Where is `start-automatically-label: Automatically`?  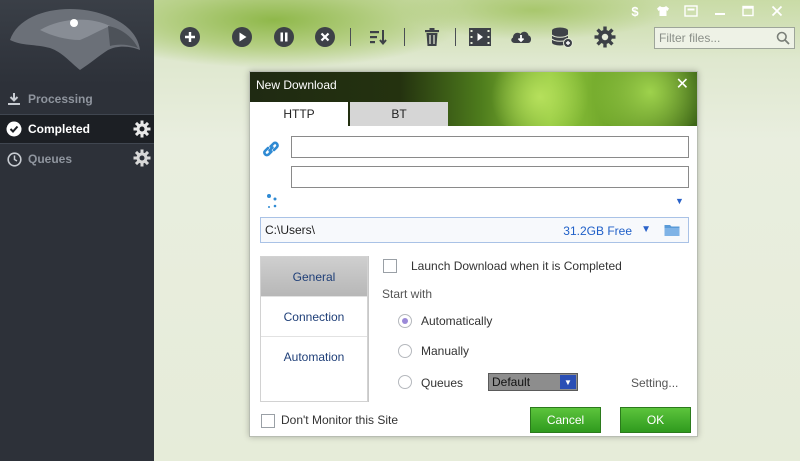 start-automatically-label: Automatically is located at coordinates (457, 321).